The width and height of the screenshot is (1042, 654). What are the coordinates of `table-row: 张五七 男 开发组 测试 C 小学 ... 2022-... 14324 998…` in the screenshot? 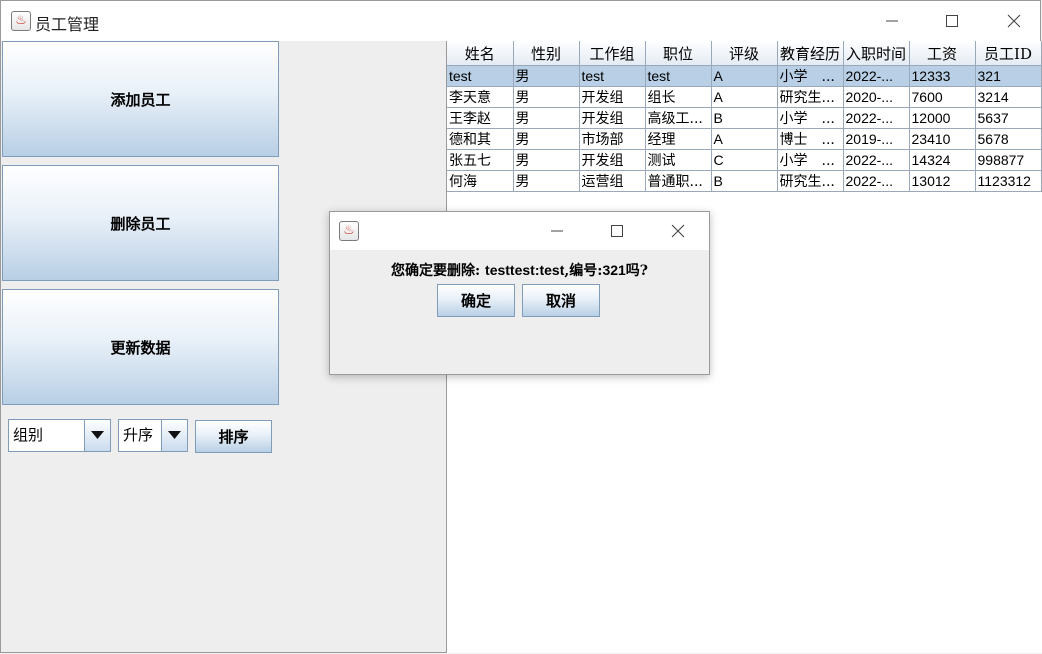 It's located at (744, 160).